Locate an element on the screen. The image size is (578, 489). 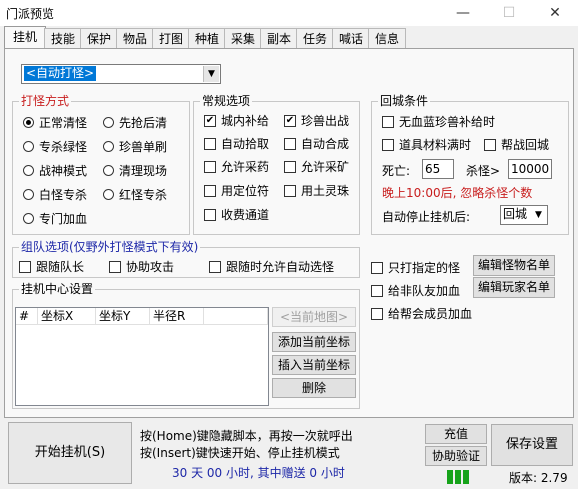
general-option: 用定位符 is located at coordinates (236, 190).